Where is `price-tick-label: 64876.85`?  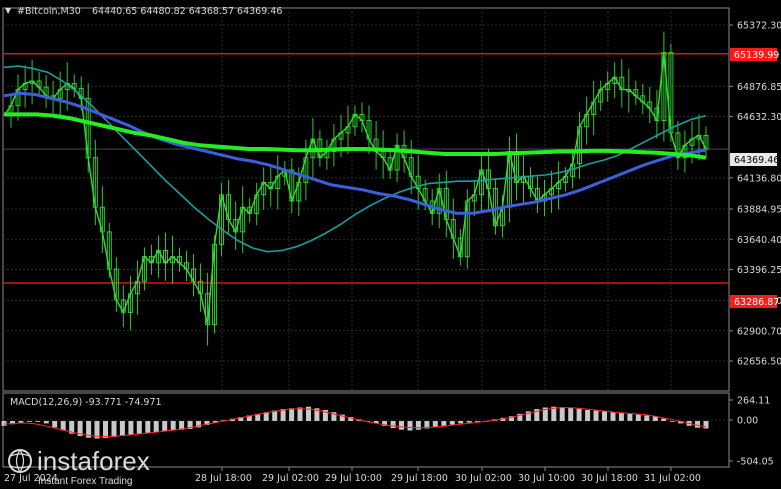 price-tick-label: 64876.85 is located at coordinates (759, 87).